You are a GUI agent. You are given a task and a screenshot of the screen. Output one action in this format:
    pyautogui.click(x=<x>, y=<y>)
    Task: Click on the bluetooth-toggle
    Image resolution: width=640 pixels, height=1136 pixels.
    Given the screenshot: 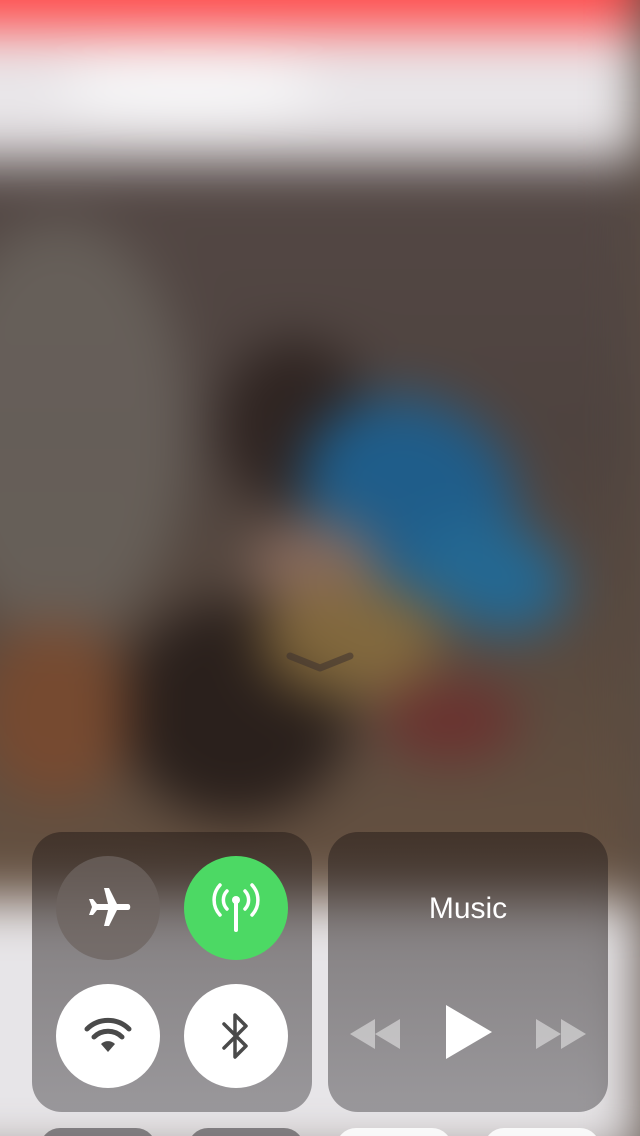 What is the action you would take?
    pyautogui.click(x=236, y=1036)
    